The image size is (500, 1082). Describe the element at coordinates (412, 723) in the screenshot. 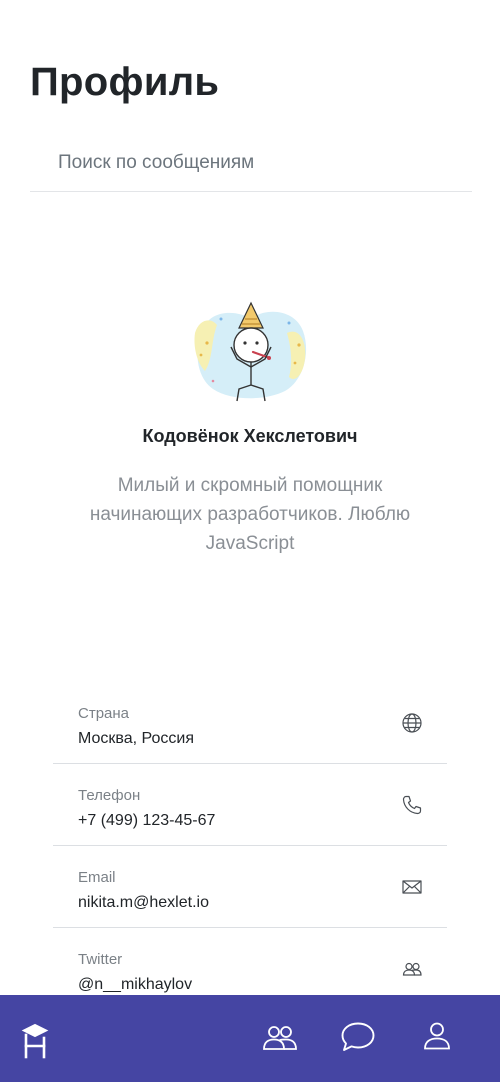

I see `globe-icon` at that location.